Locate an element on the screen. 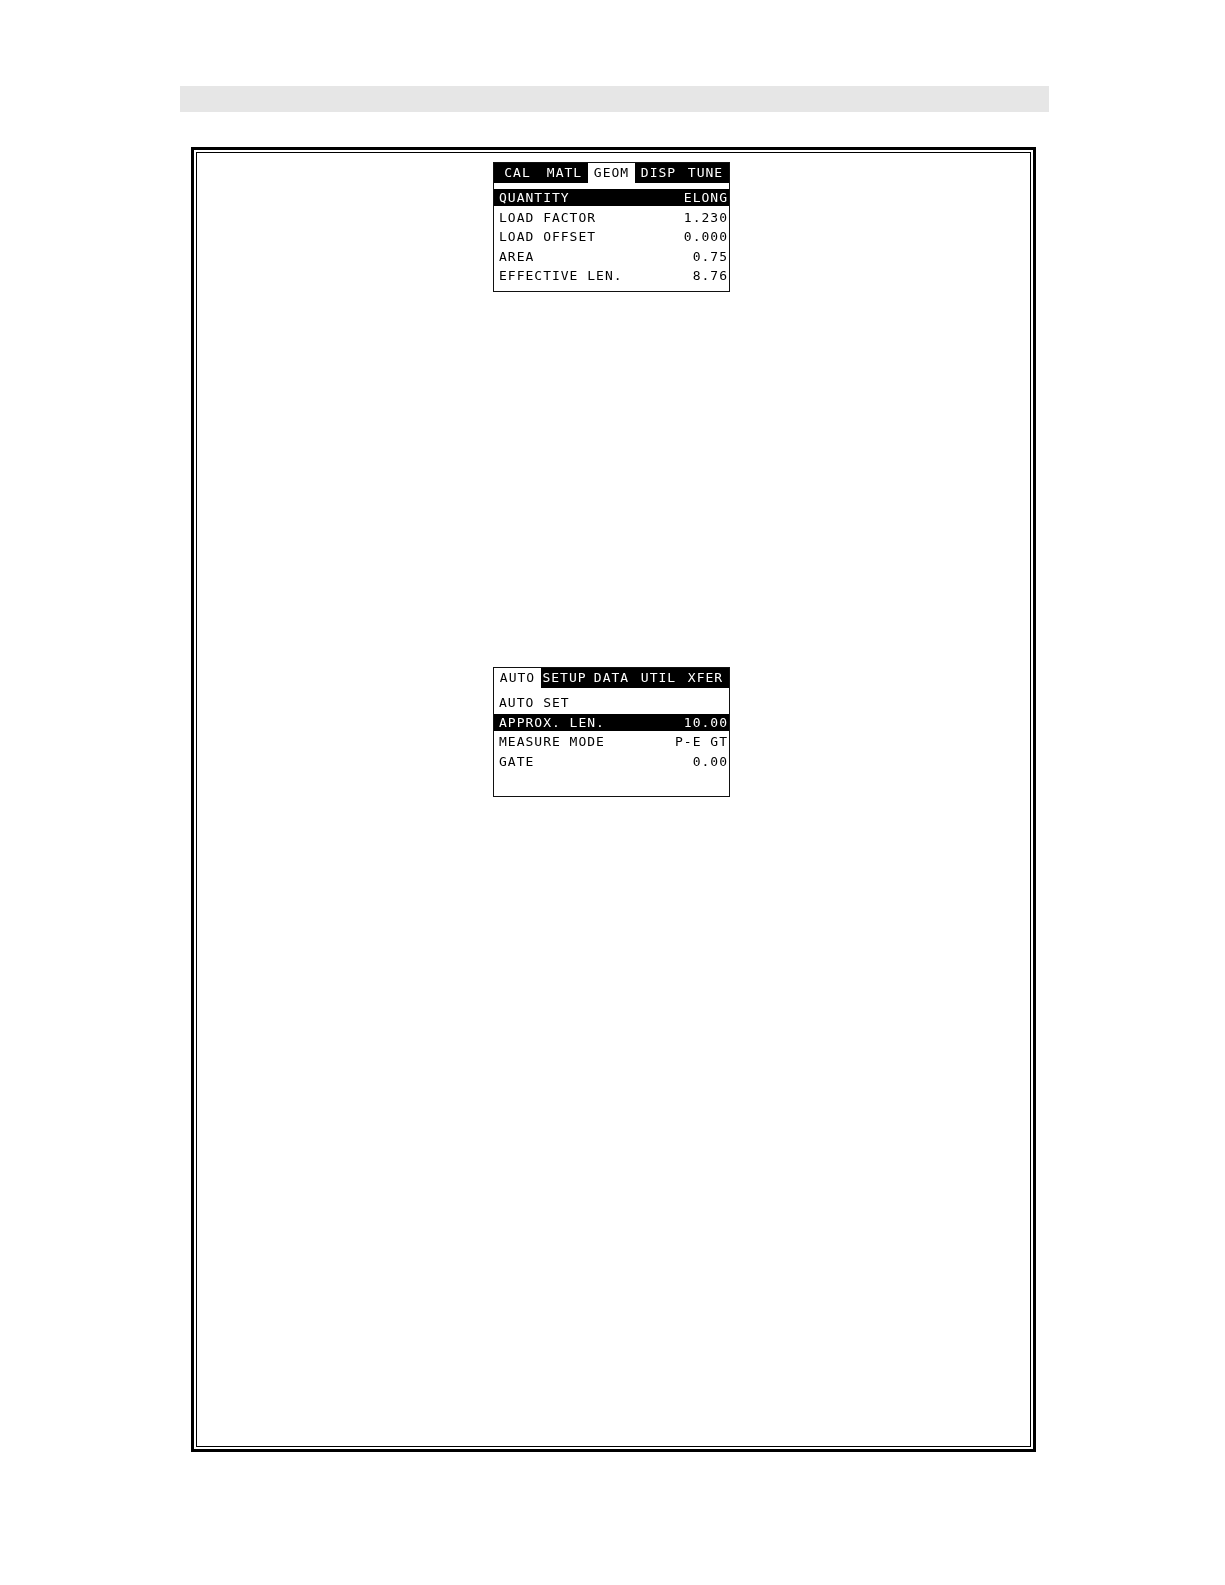  setting-value: 0.000 is located at coordinates (705, 236).